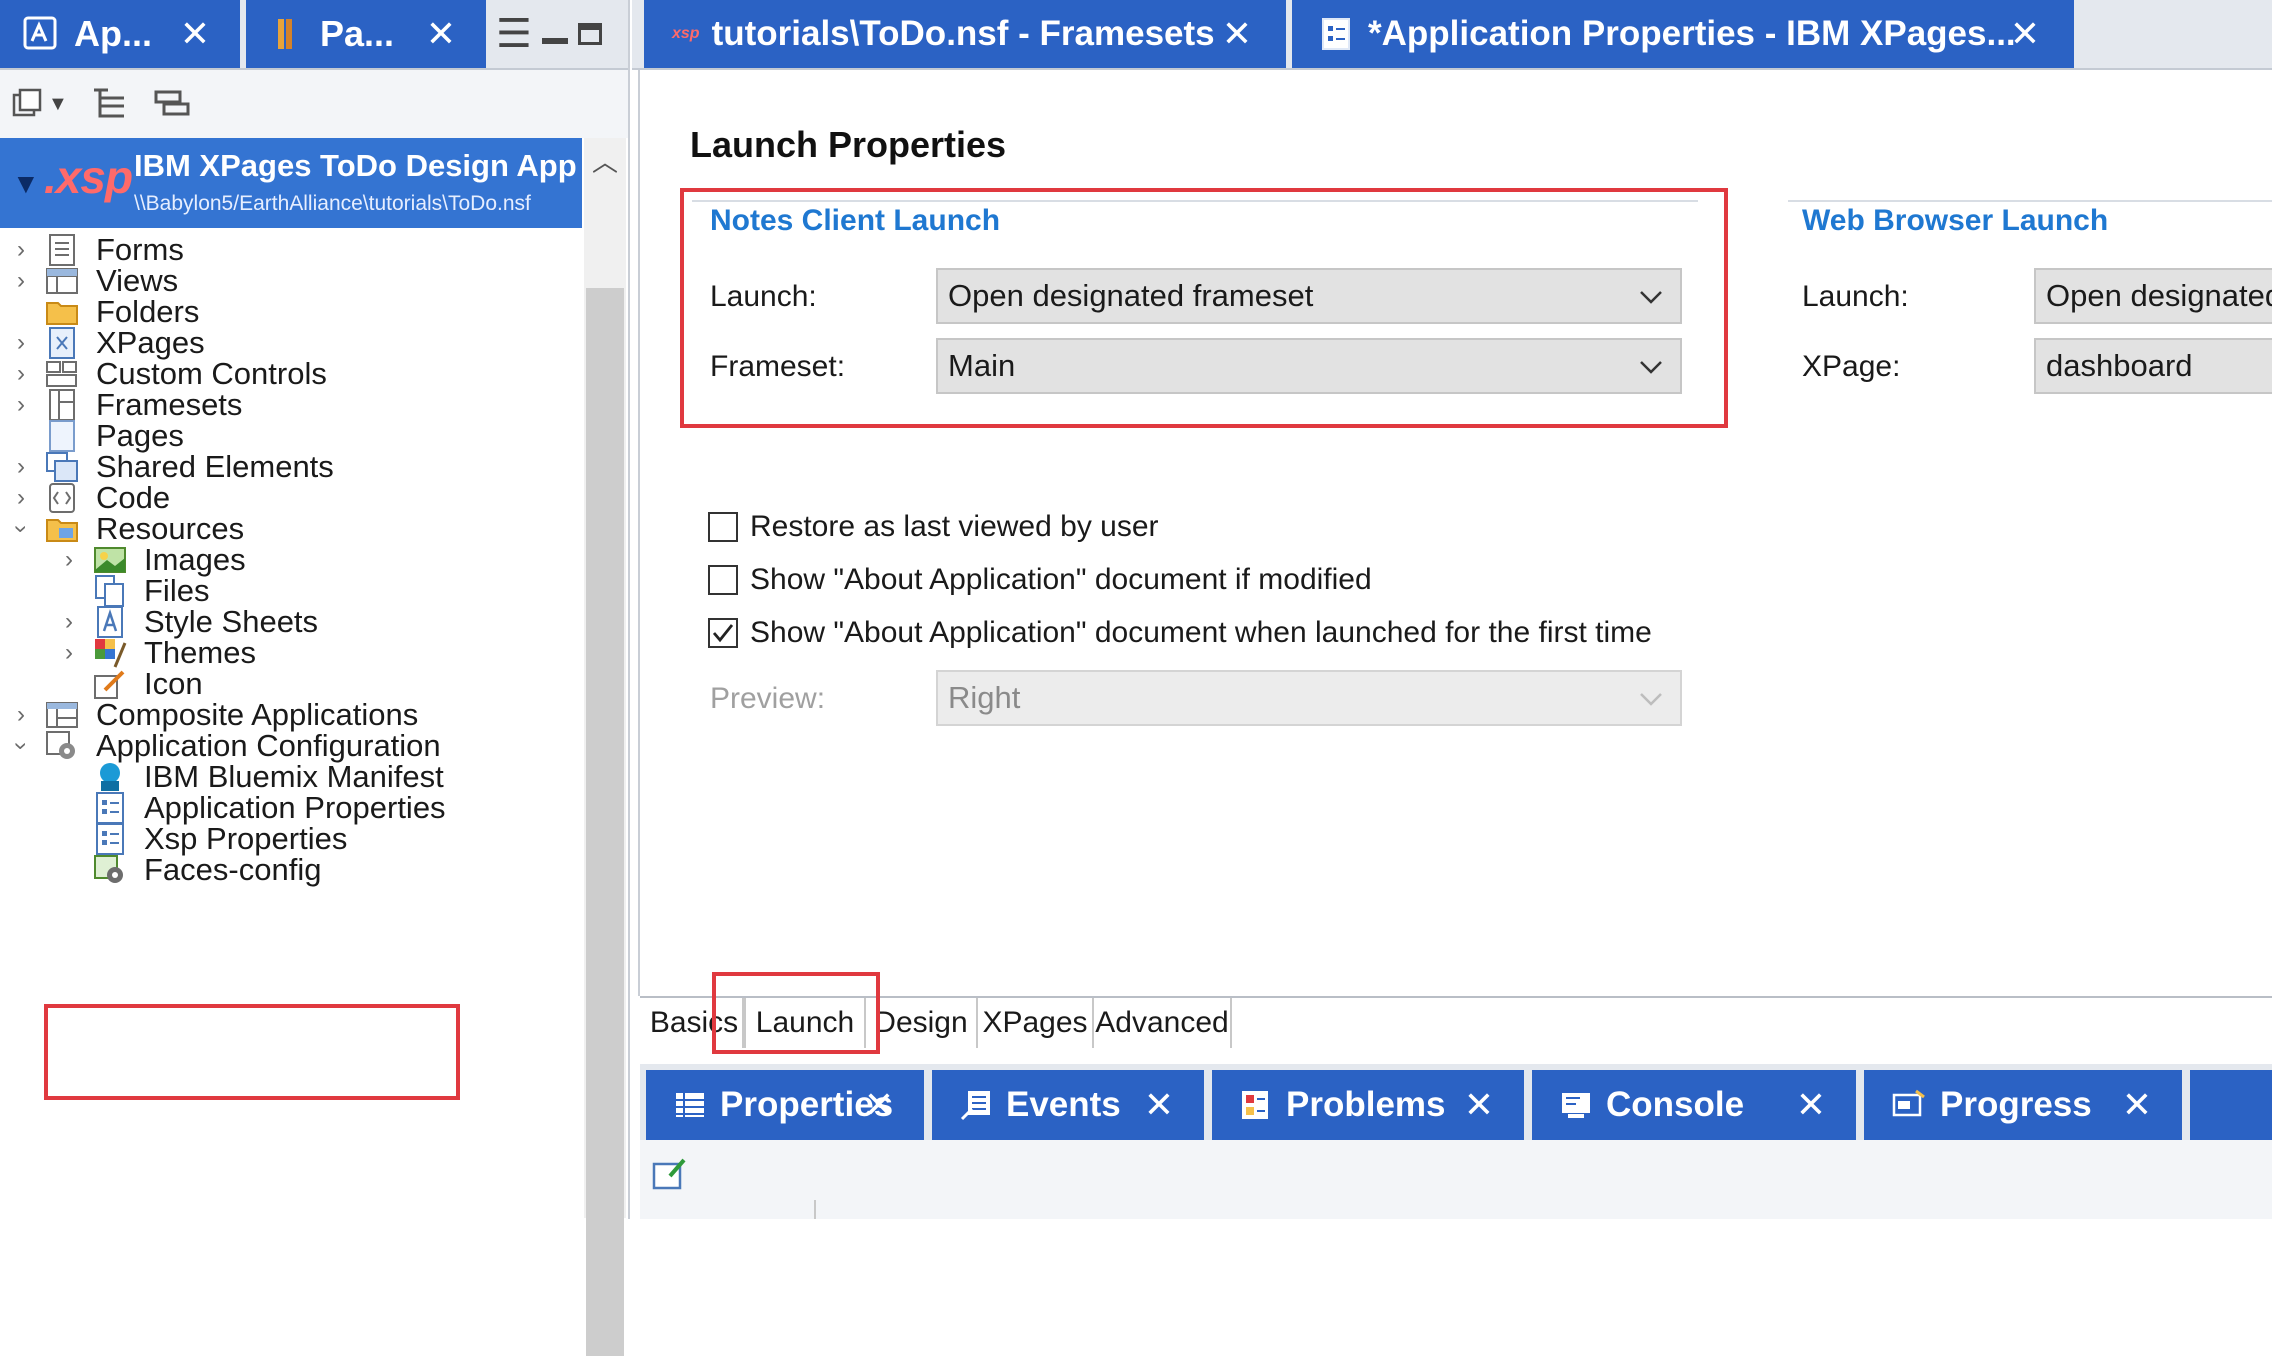 The image size is (2272, 1356). What do you see at coordinates (1309, 698) in the screenshot?
I see `preview-select: Right` at bounding box center [1309, 698].